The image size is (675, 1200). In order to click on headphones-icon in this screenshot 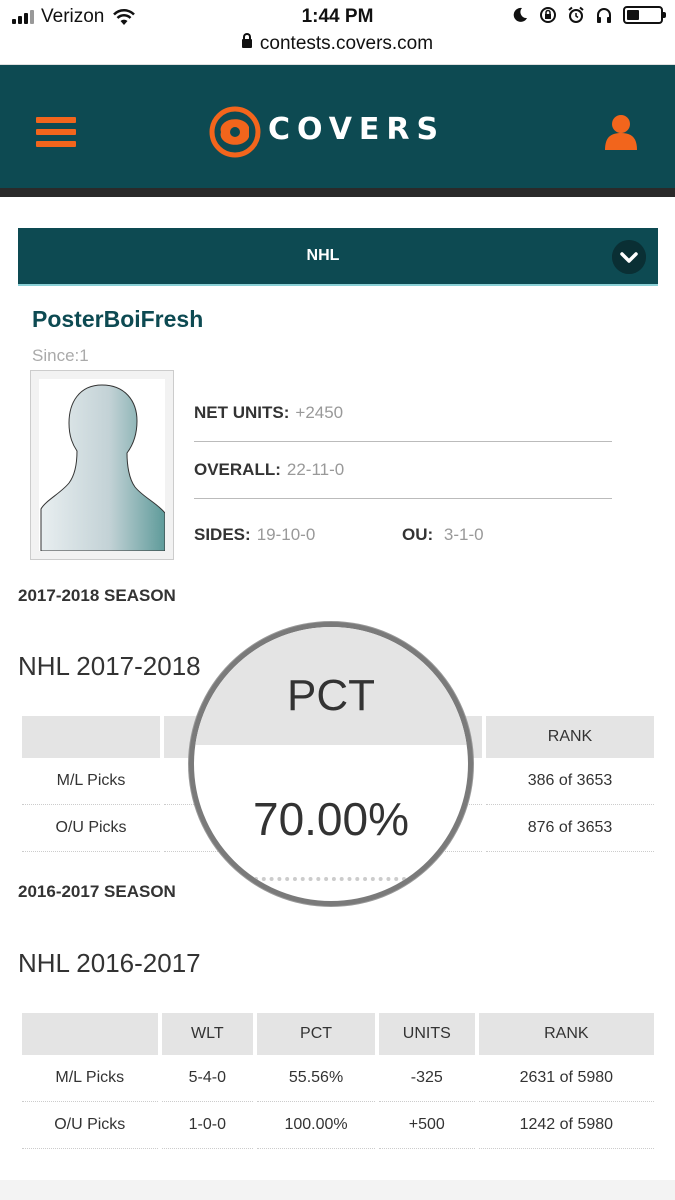, I will do `click(604, 15)`.